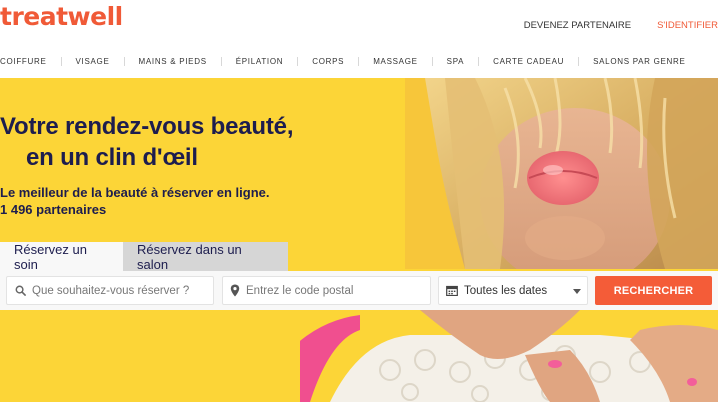  What do you see at coordinates (395, 61) in the screenshot?
I see `nav-item-massage: MASSAGE` at bounding box center [395, 61].